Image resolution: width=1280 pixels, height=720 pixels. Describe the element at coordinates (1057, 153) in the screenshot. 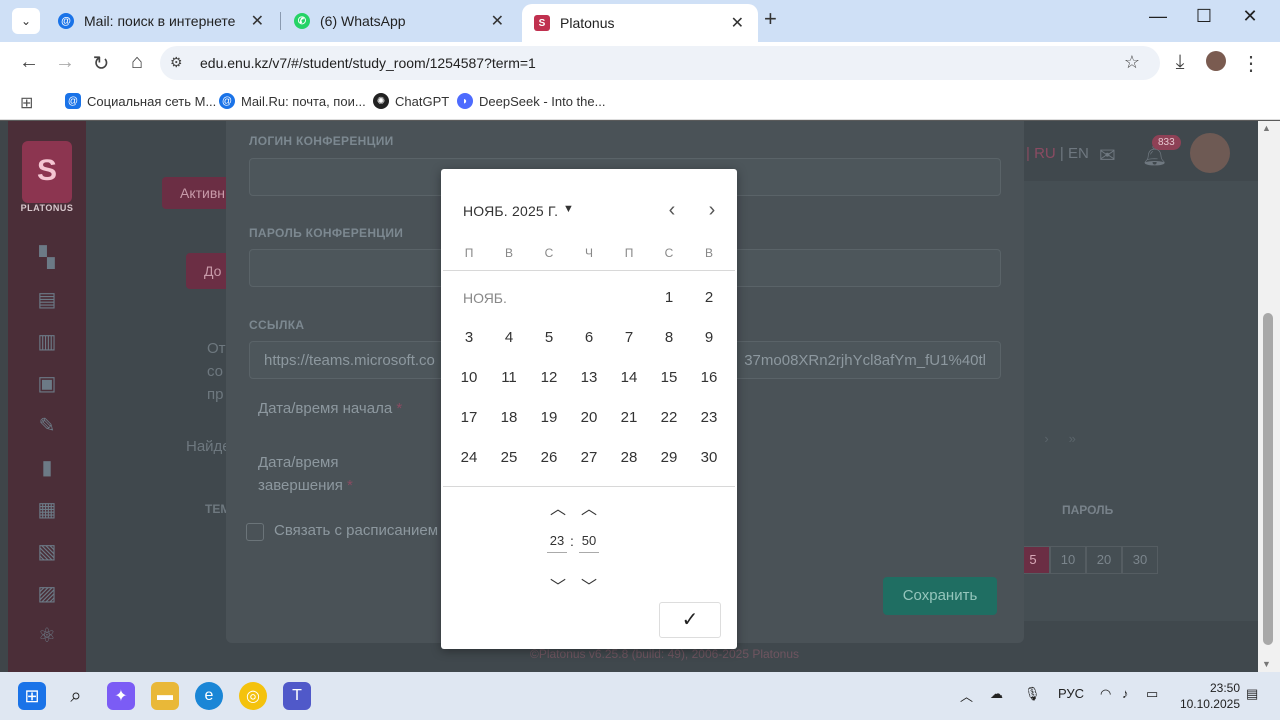

I see `language-switch: | RU | EN` at that location.